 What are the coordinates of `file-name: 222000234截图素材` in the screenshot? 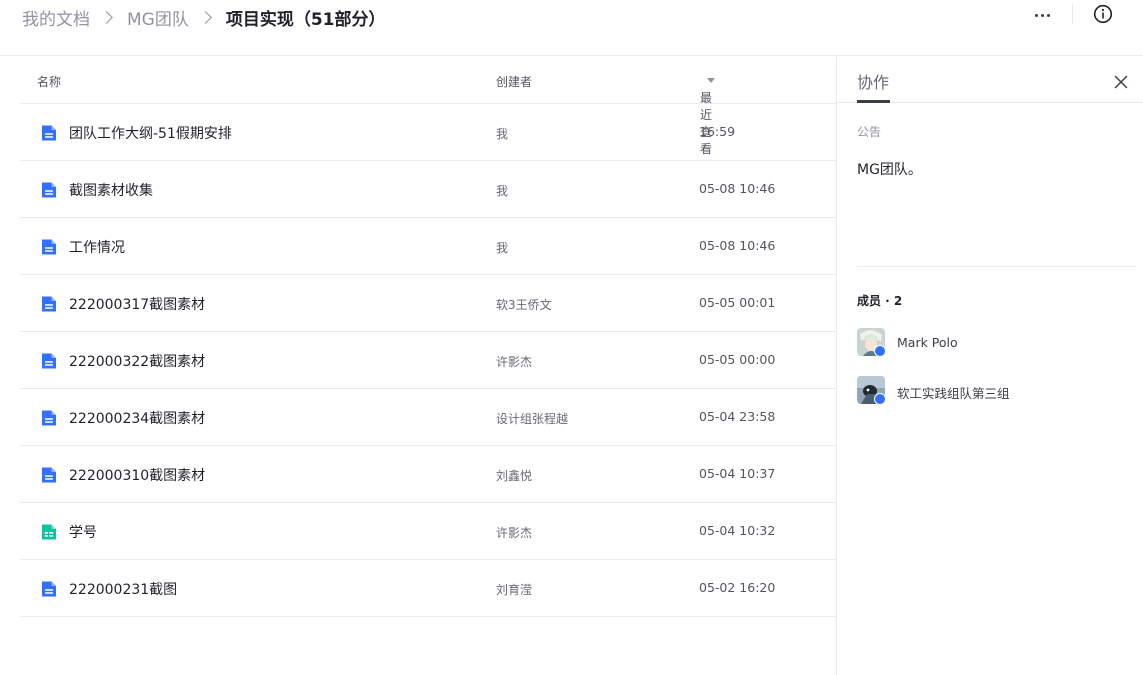 It's located at (137, 419).